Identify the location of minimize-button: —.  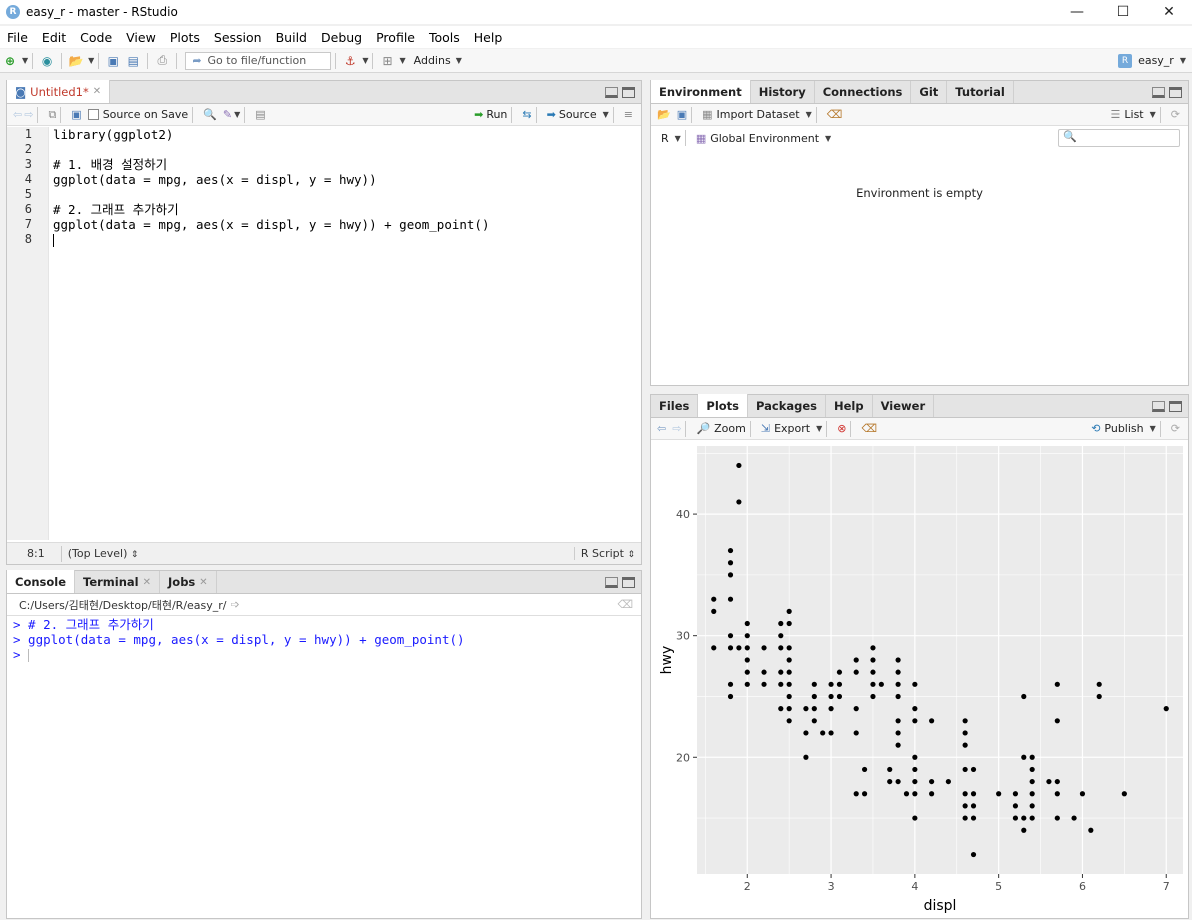
(1077, 12).